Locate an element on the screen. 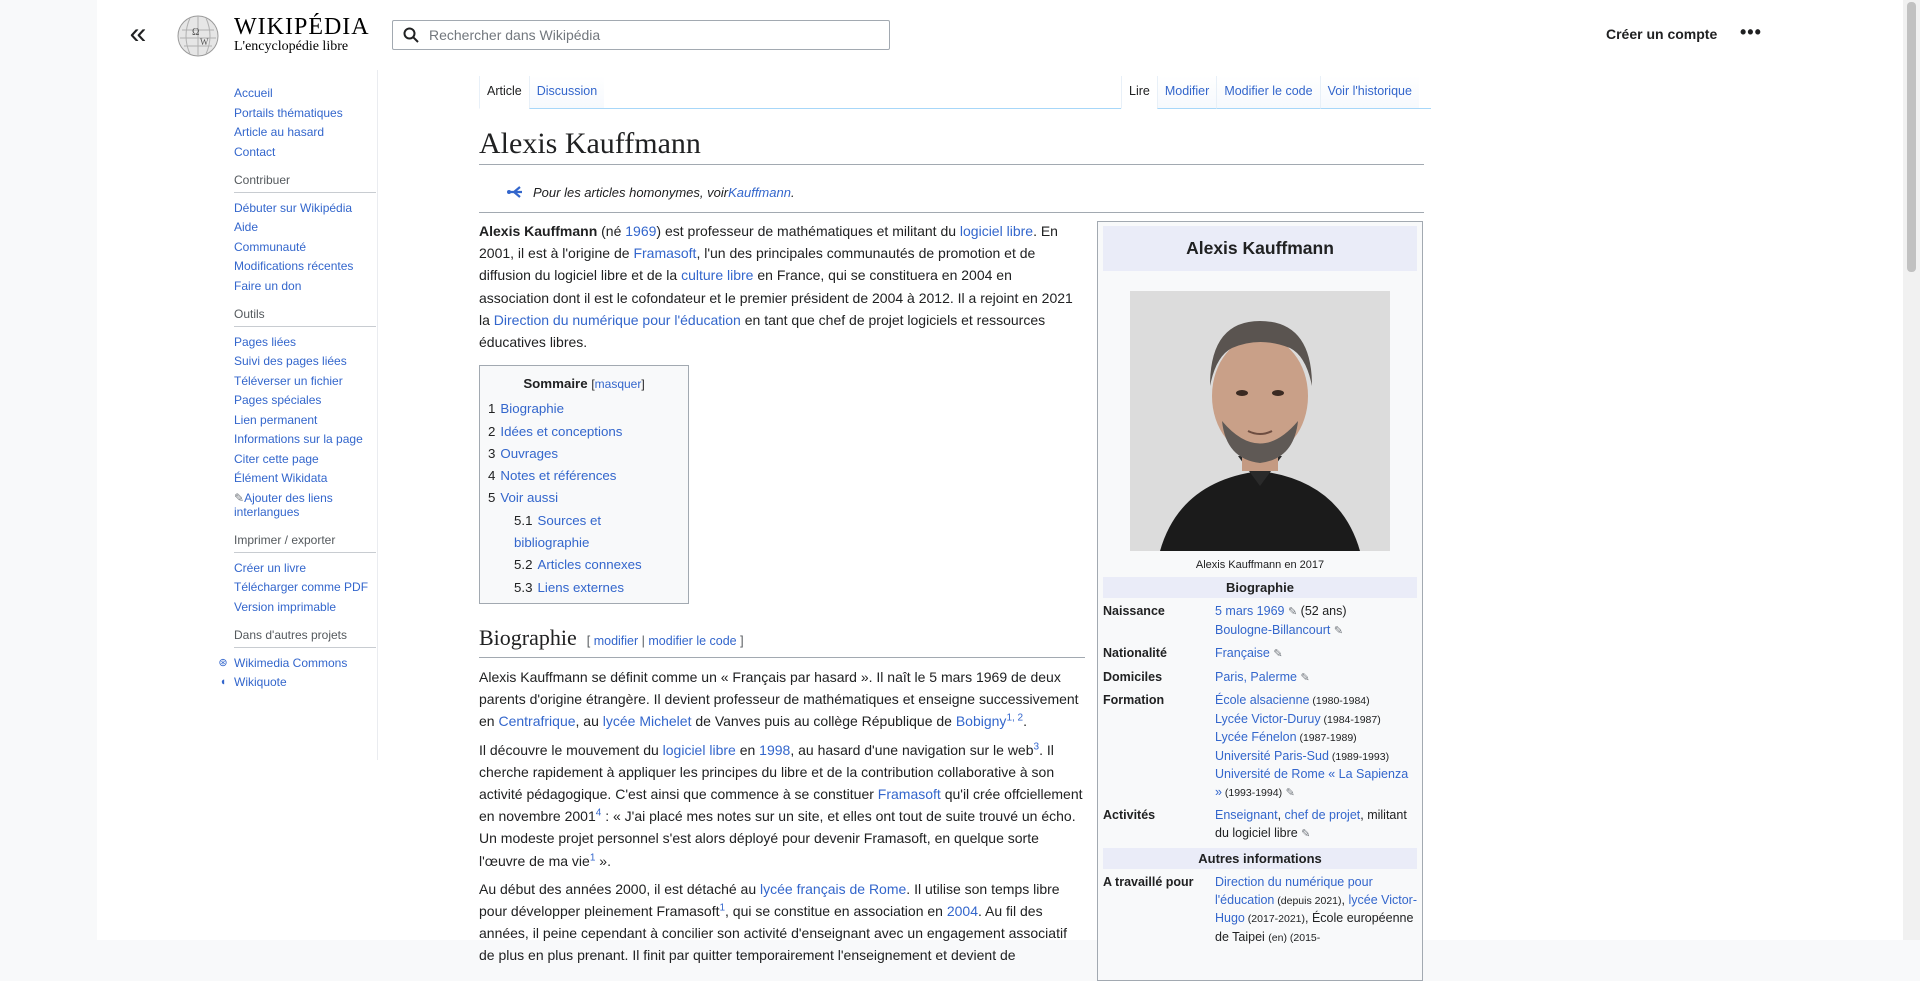 This screenshot has height=981, width=1920. link-naissance-lieu: Boulogne-Billancourt is located at coordinates (1272, 630).